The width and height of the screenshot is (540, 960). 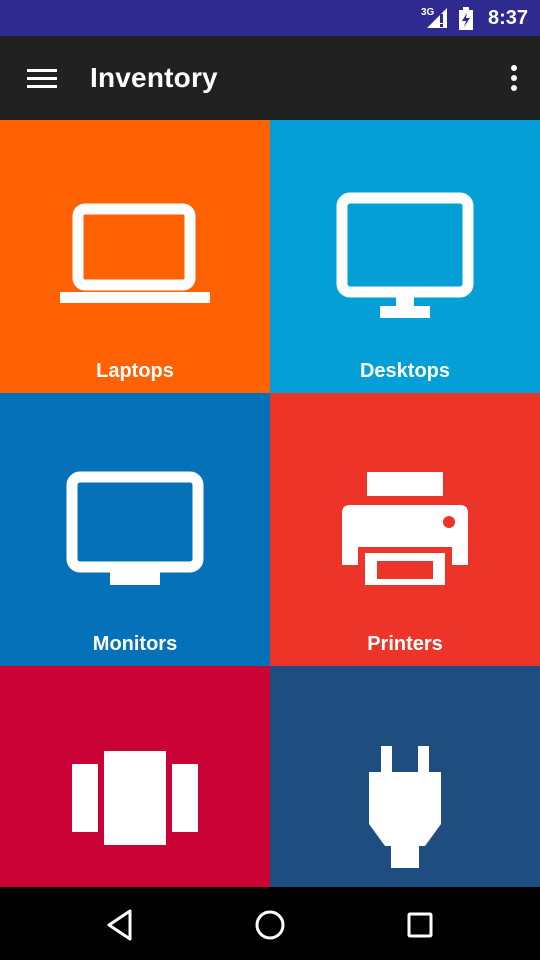 What do you see at coordinates (405, 644) in the screenshot?
I see `tile-label-printers: Printers` at bounding box center [405, 644].